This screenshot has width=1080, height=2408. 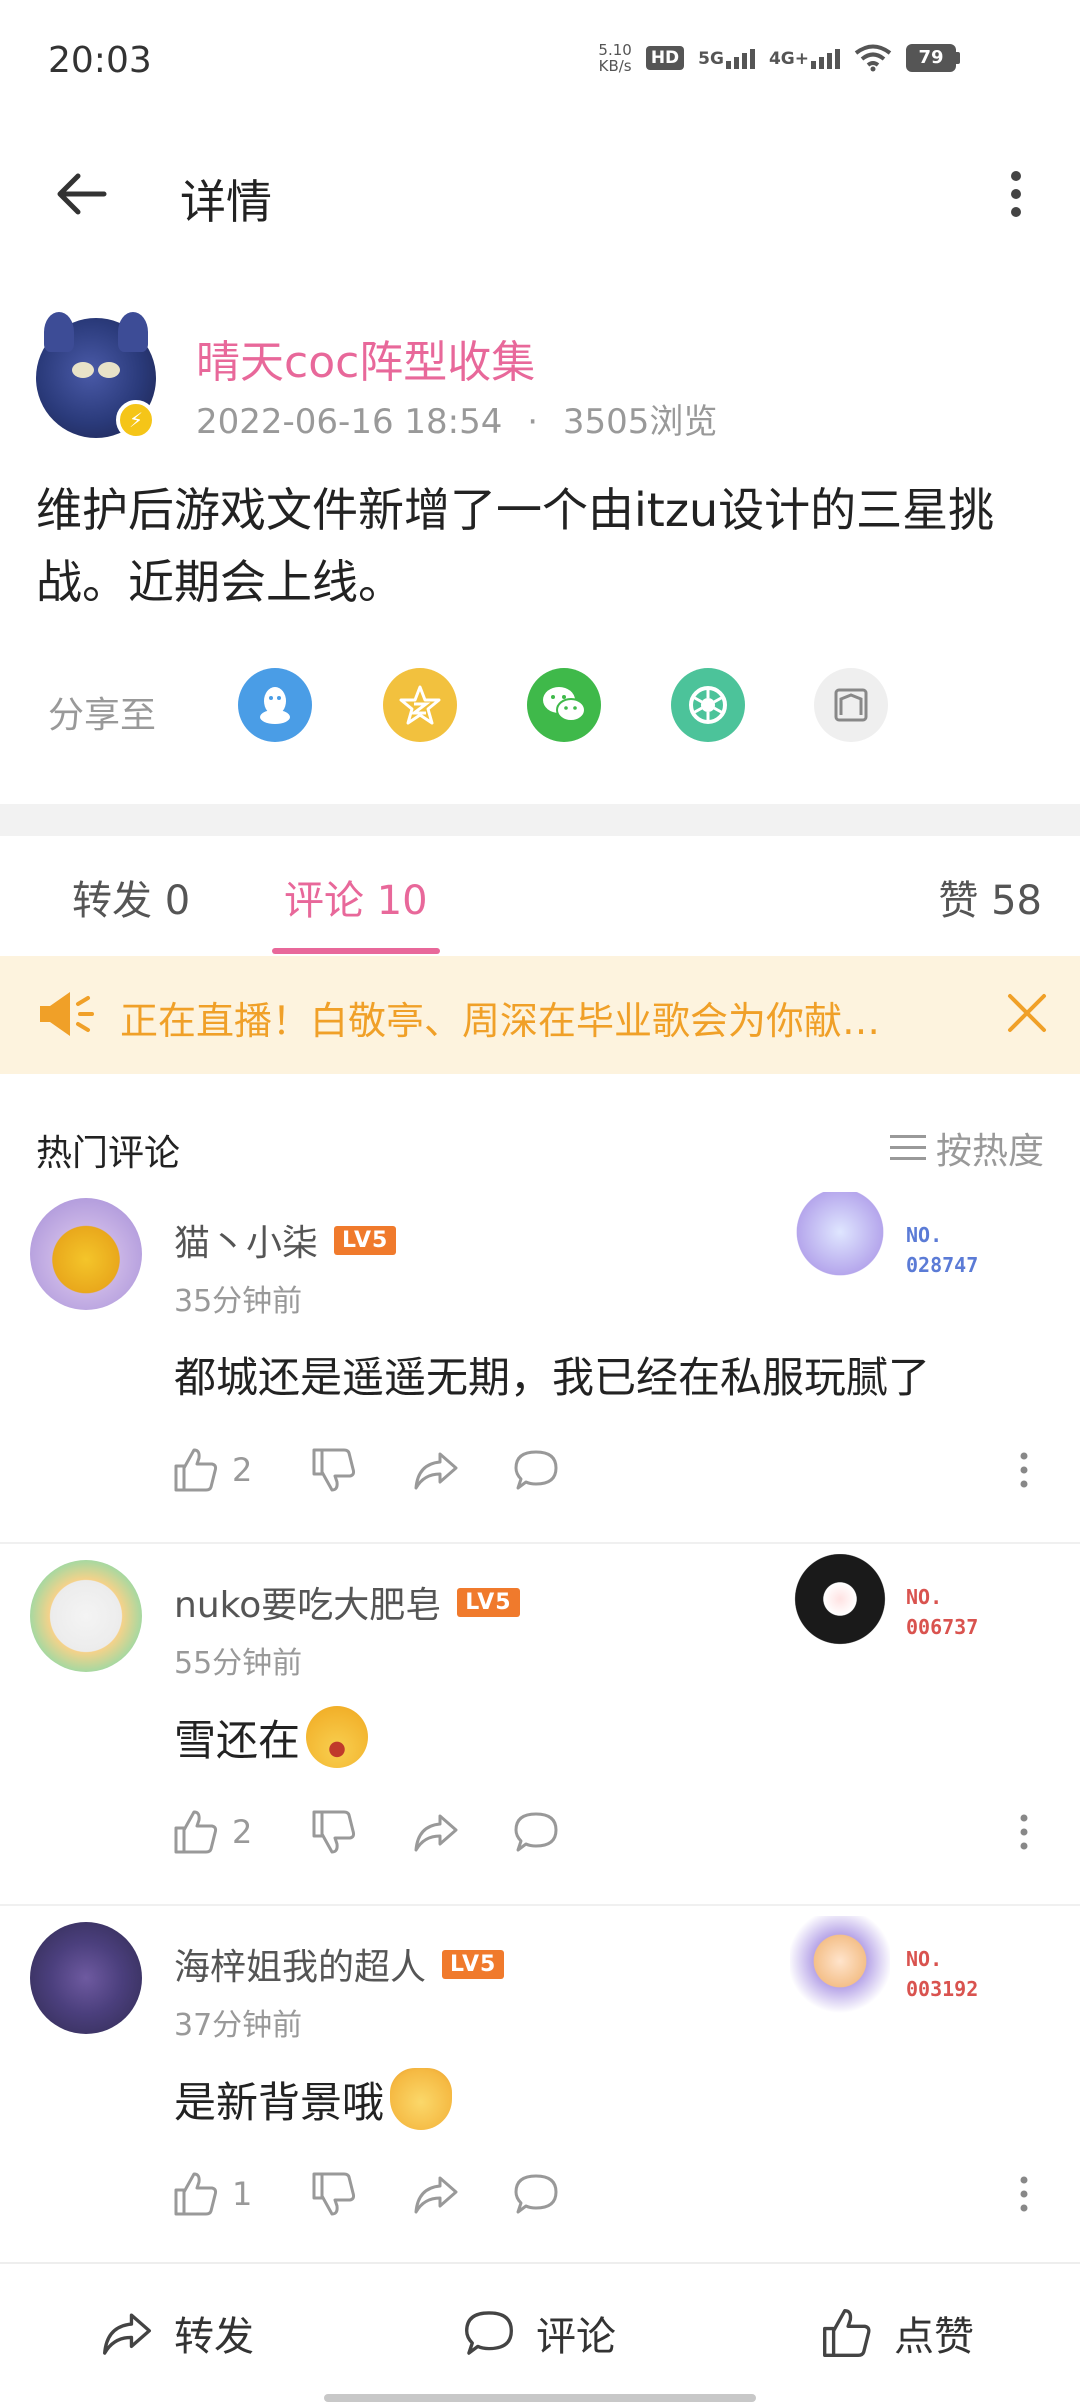 What do you see at coordinates (238, 2025) in the screenshot?
I see `comment-time: 37分钟前` at bounding box center [238, 2025].